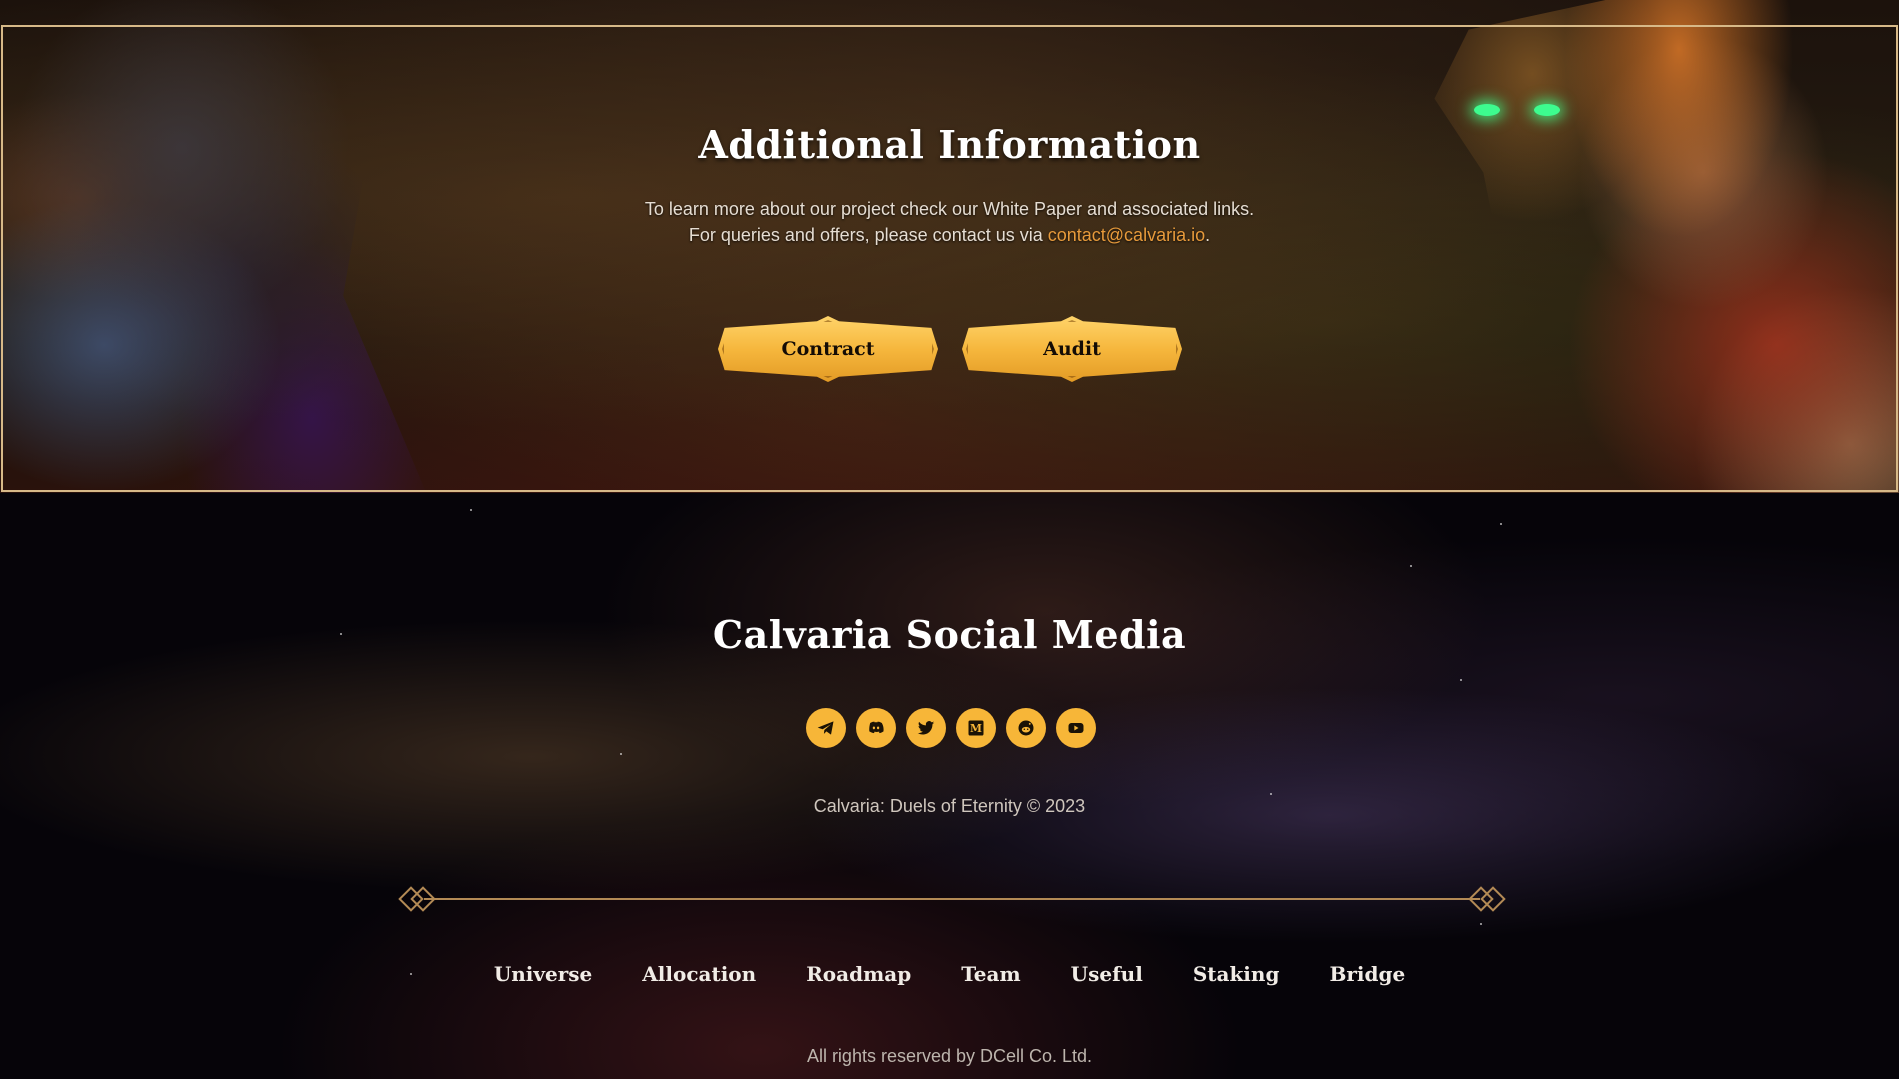  I want to click on twitter-icon, so click(926, 728).